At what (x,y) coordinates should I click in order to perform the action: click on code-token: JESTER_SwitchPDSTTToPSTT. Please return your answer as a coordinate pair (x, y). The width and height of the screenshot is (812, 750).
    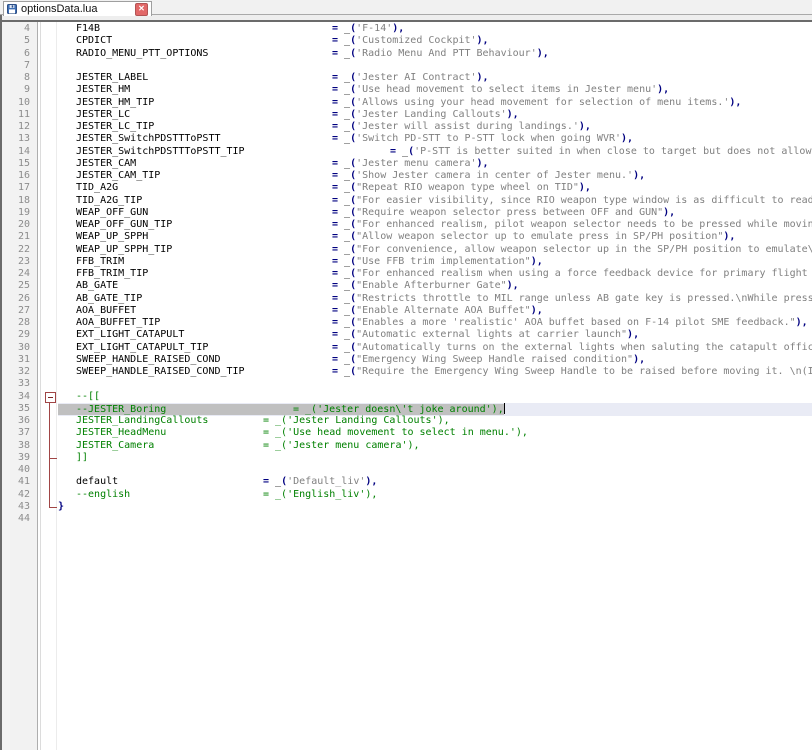
    Looking at the image, I should click on (148, 139).